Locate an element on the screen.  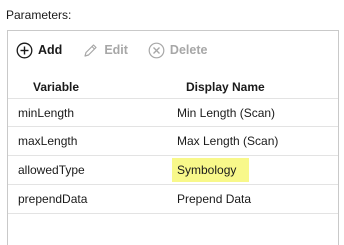
delete-button: Delete is located at coordinates (178, 50).